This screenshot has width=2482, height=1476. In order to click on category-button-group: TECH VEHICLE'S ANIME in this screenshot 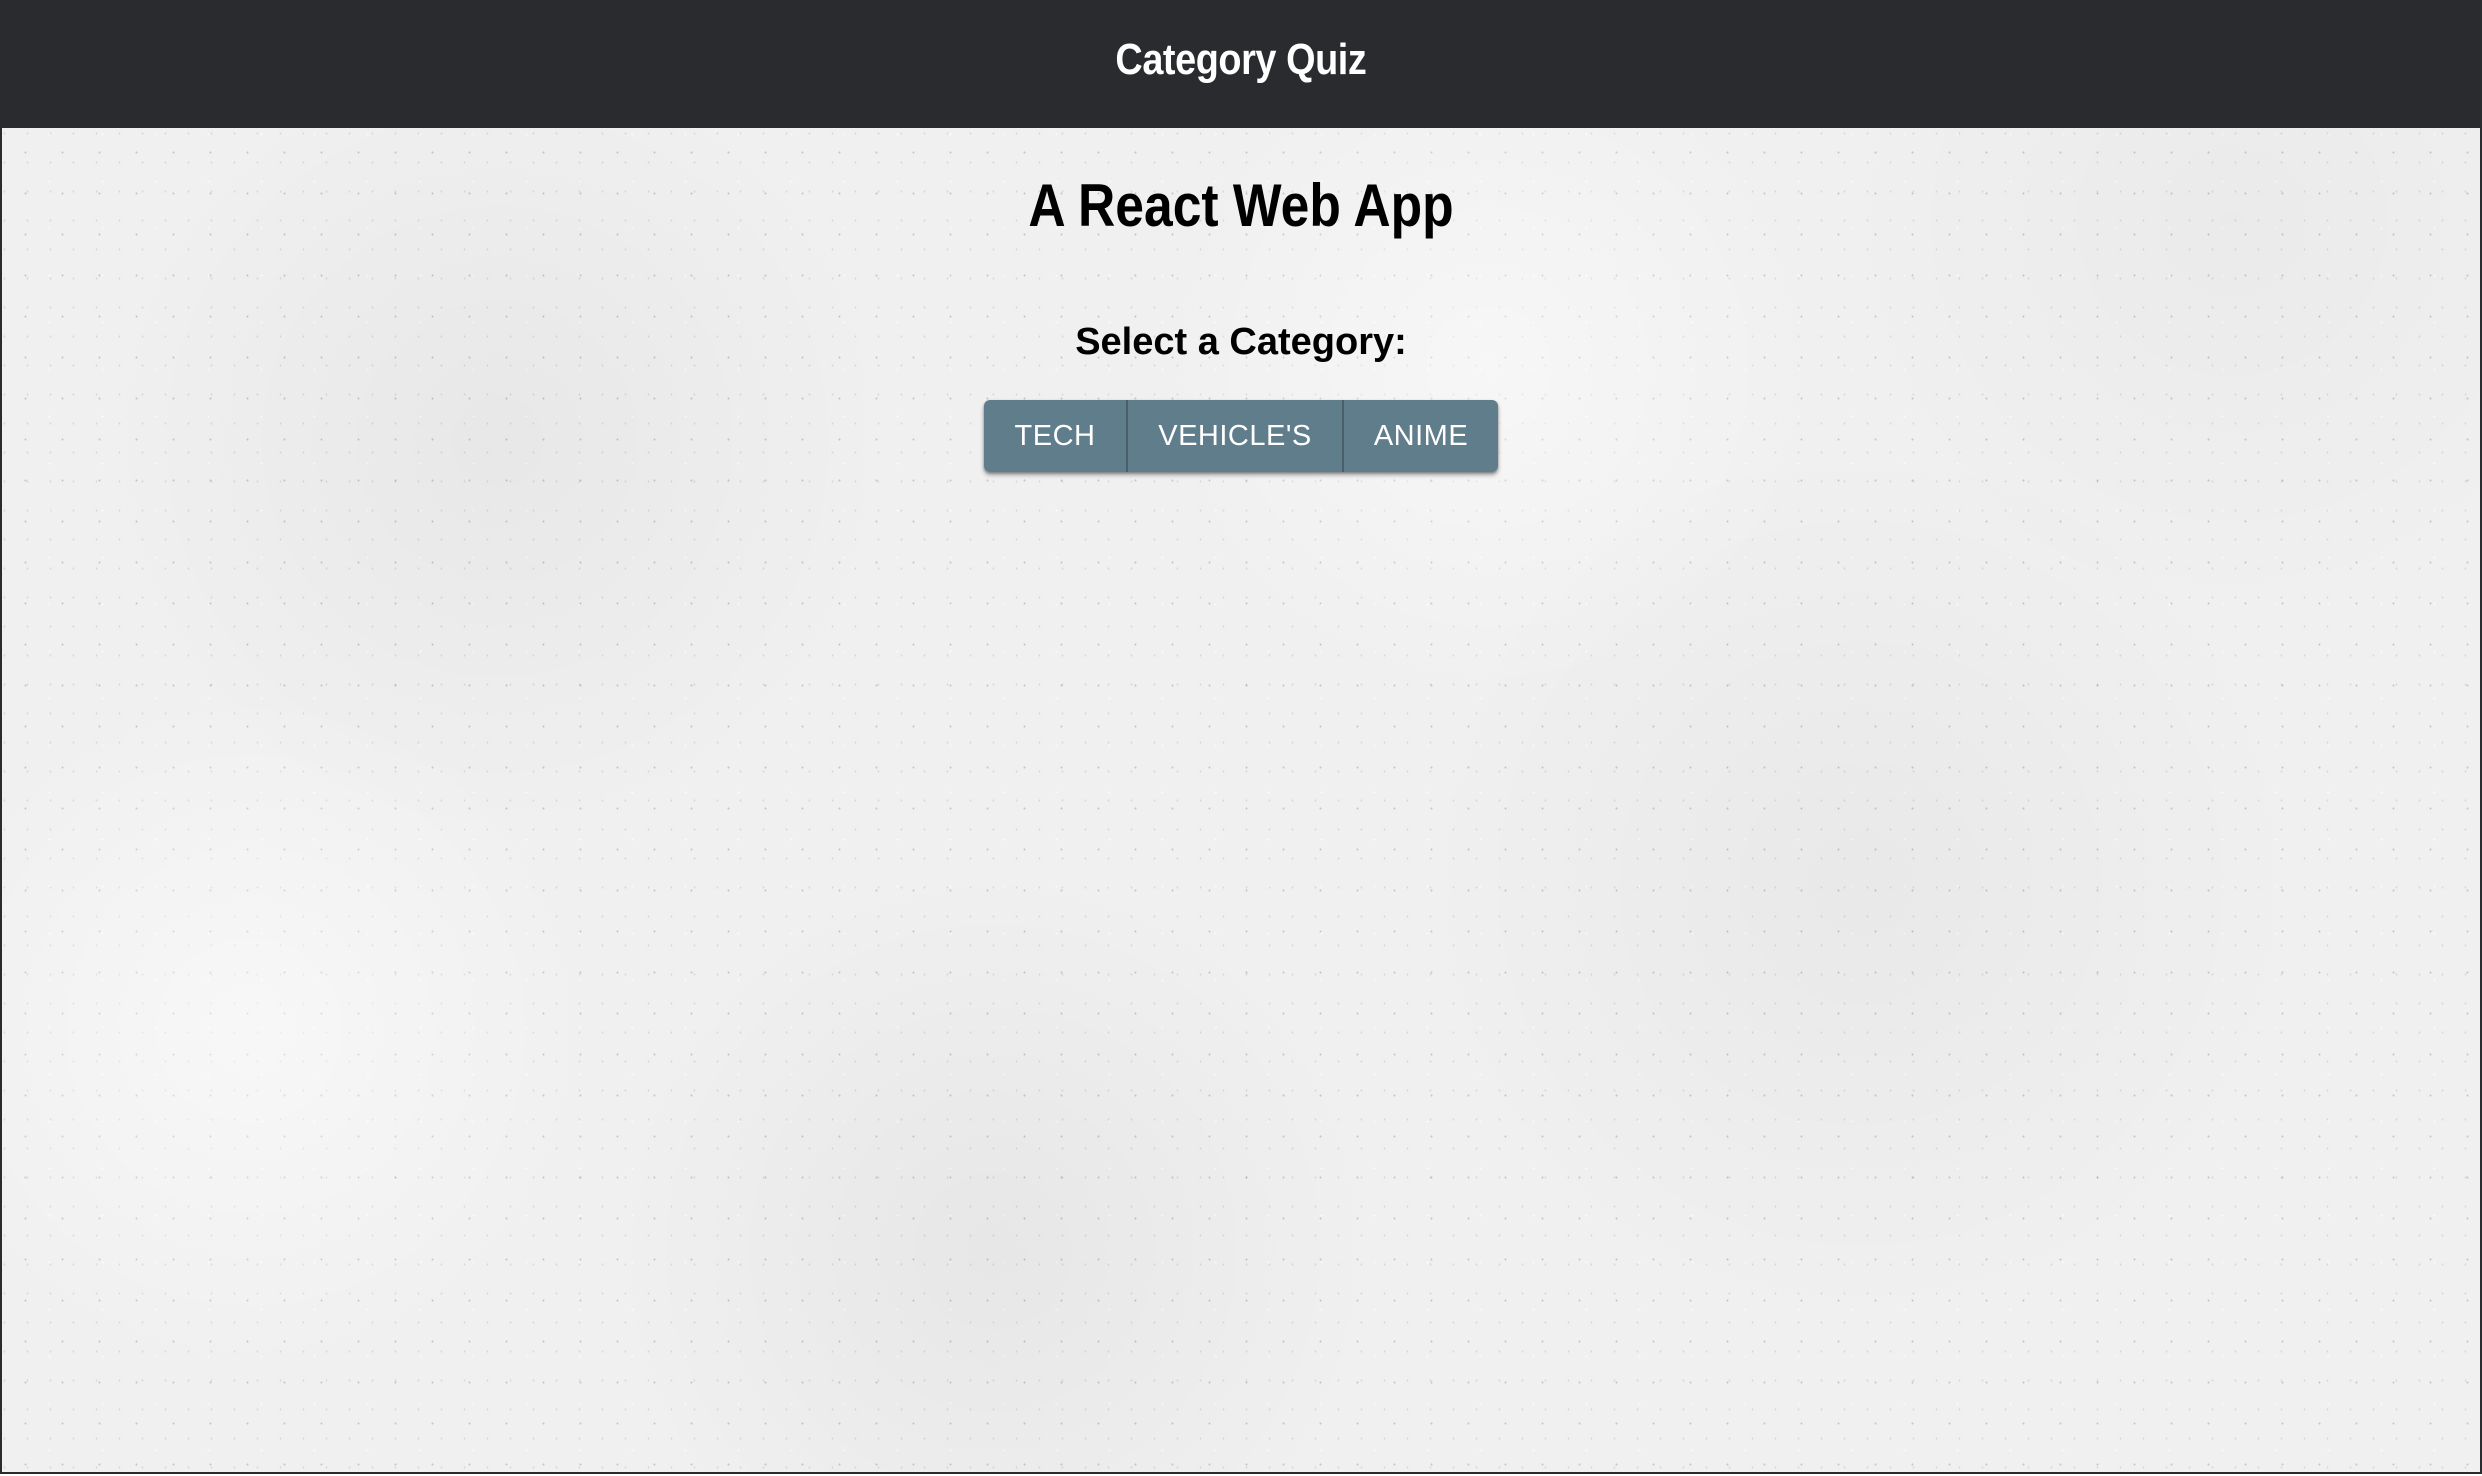, I will do `click(1241, 436)`.